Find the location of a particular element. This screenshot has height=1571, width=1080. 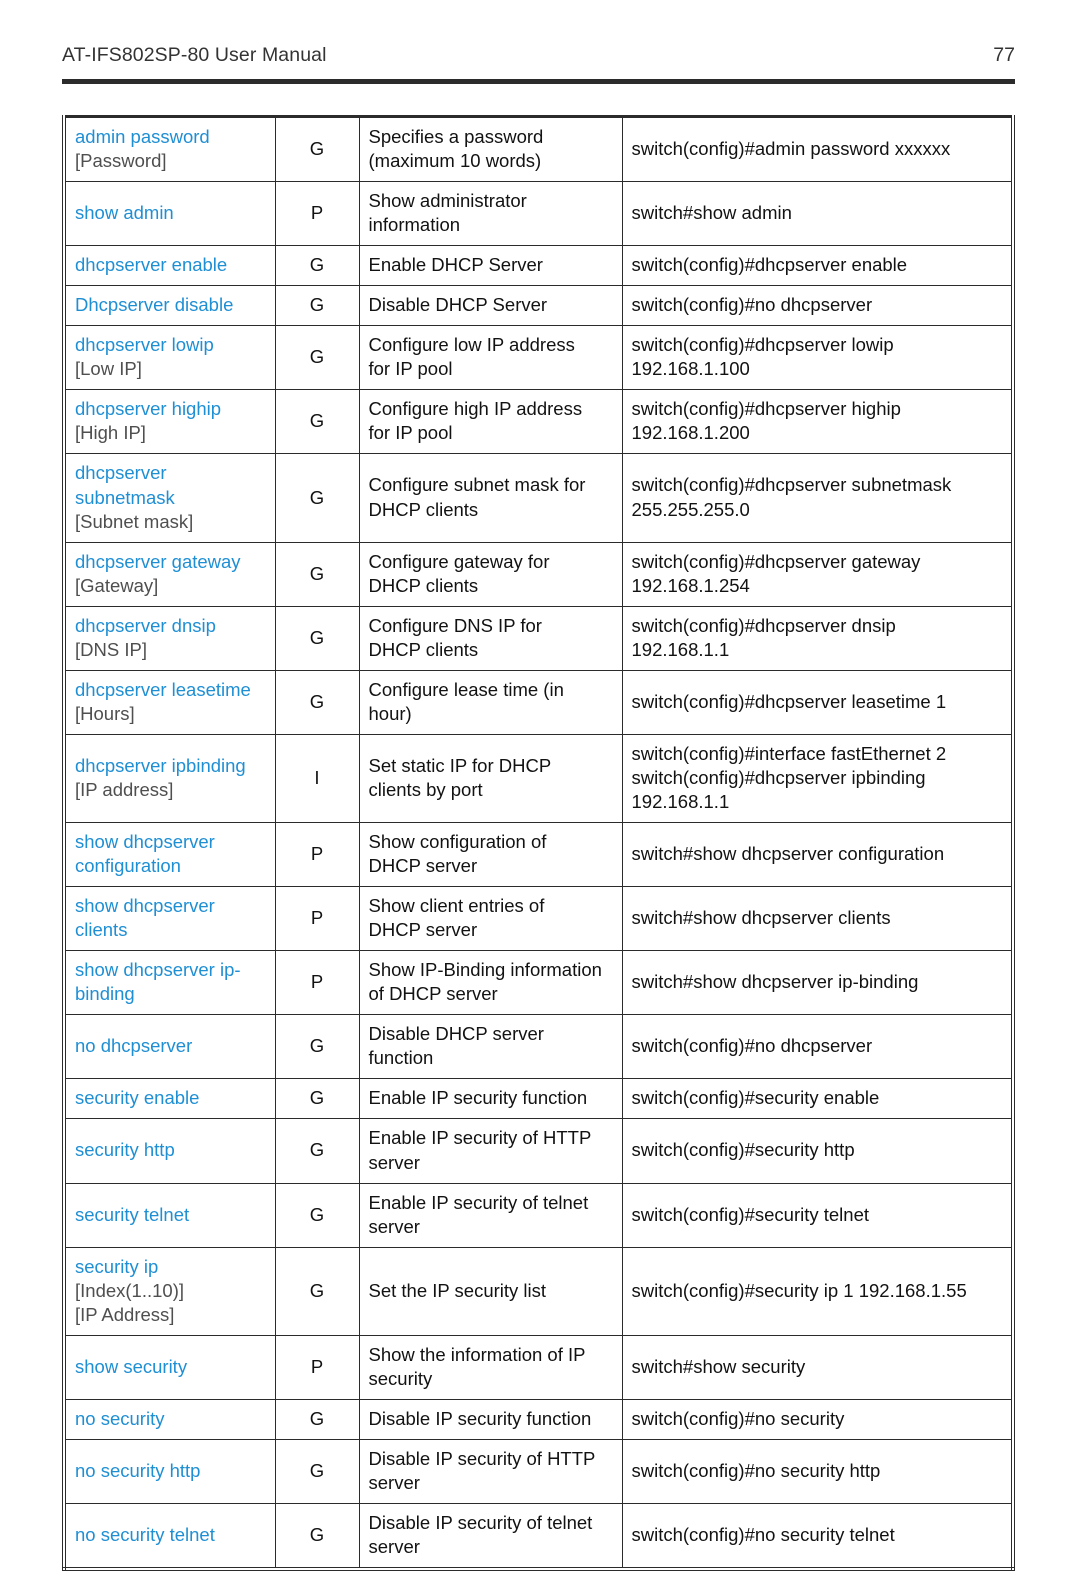

command-name: no dhcpserver is located at coordinates (134, 1046).